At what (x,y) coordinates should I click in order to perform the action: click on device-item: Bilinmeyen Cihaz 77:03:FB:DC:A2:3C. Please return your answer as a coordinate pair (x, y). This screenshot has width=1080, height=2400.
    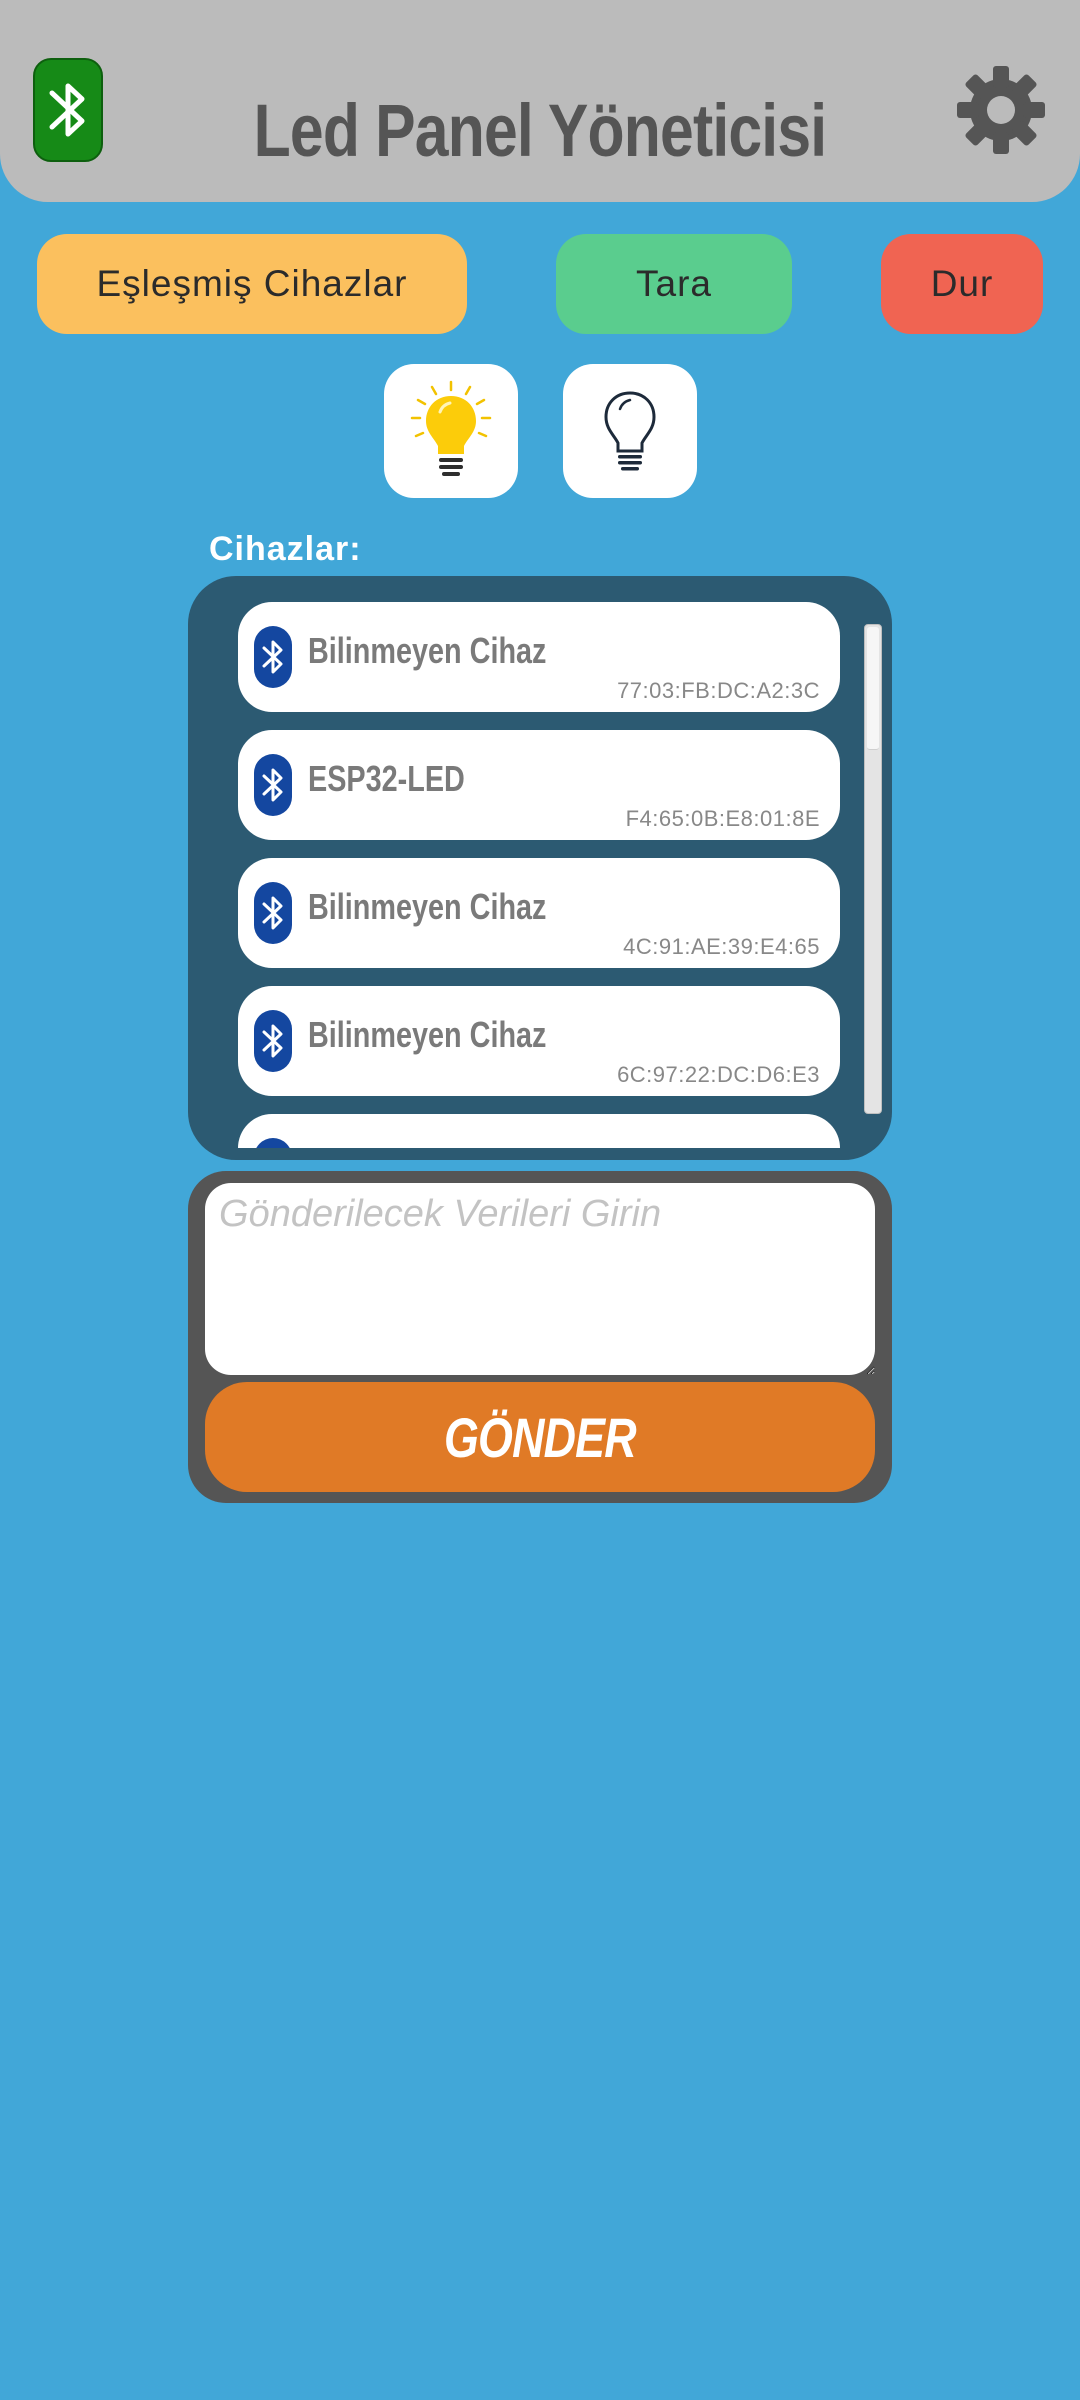
    Looking at the image, I should click on (539, 657).